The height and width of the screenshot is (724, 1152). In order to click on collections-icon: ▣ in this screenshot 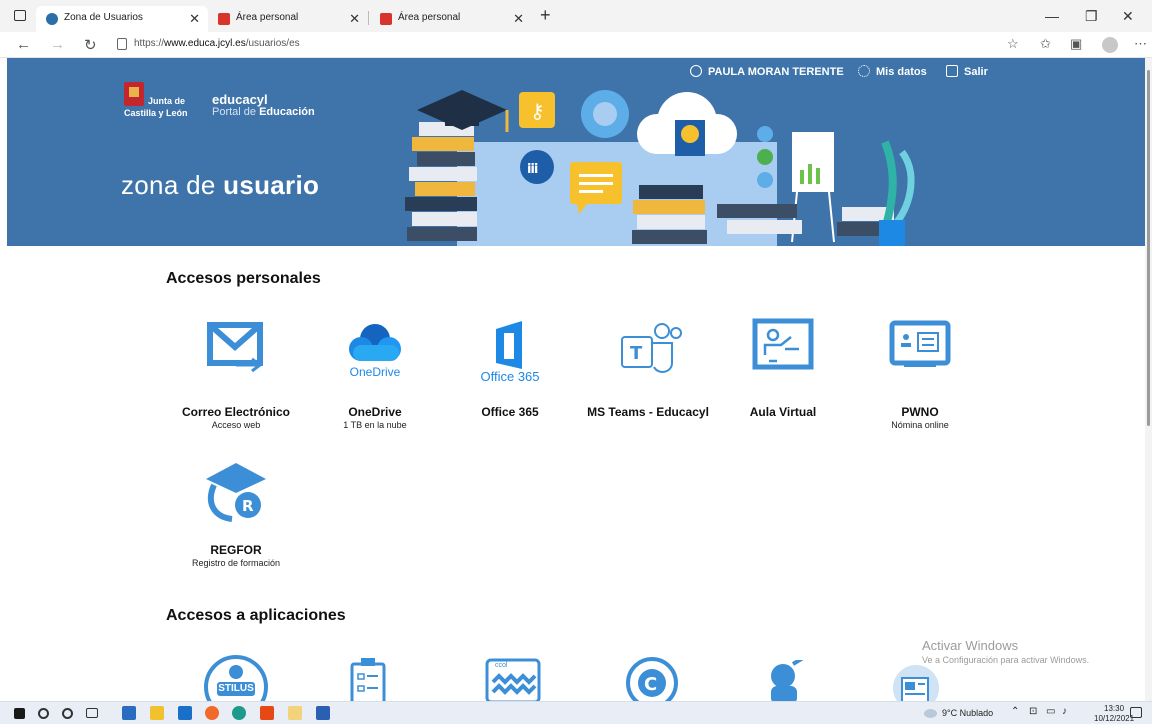, I will do `click(1076, 44)`.